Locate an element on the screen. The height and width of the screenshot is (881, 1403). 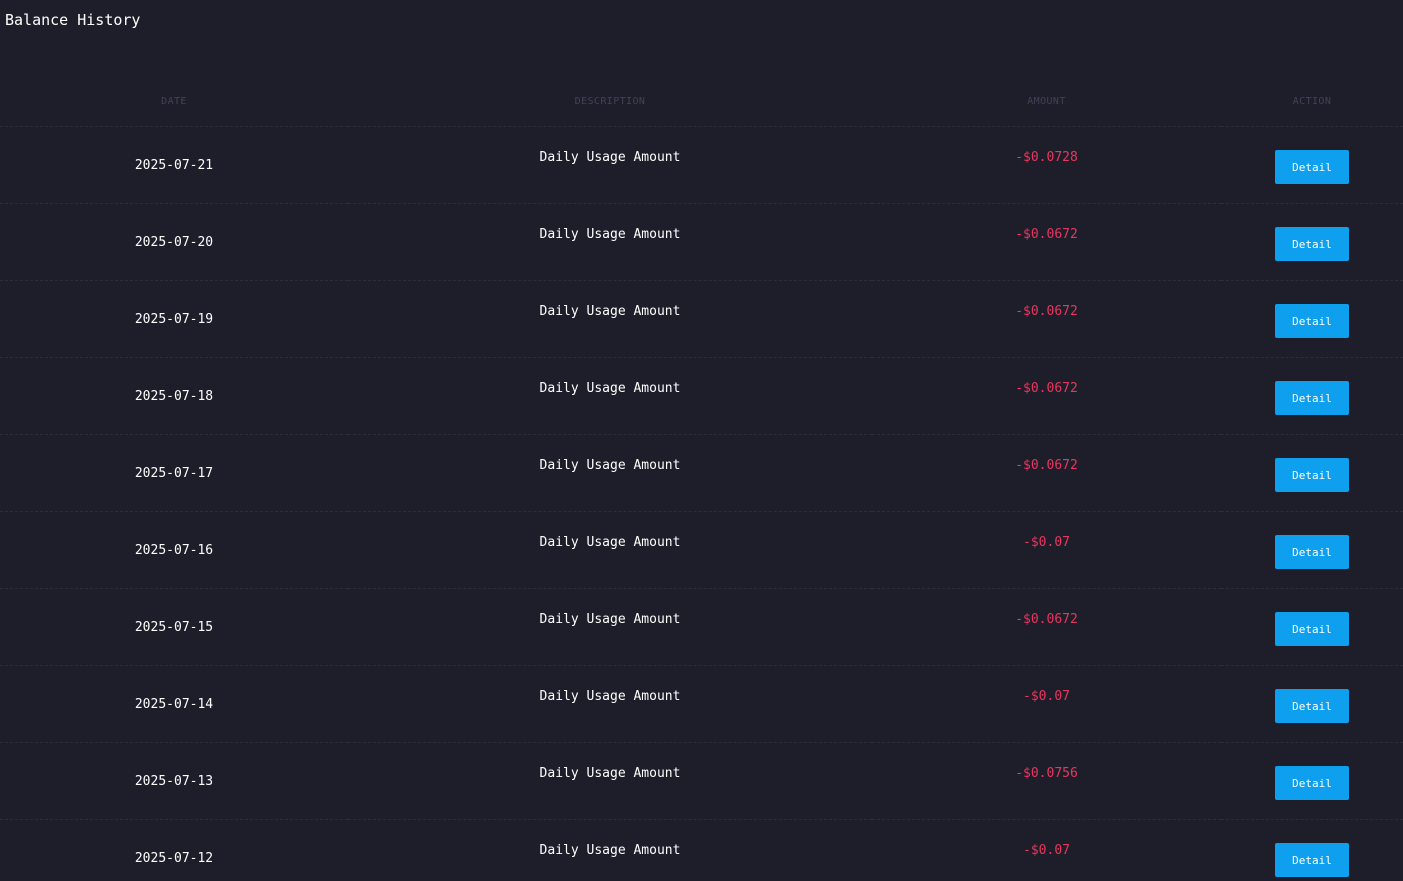
row-amount: -$0.0756 is located at coordinates (1046, 781).